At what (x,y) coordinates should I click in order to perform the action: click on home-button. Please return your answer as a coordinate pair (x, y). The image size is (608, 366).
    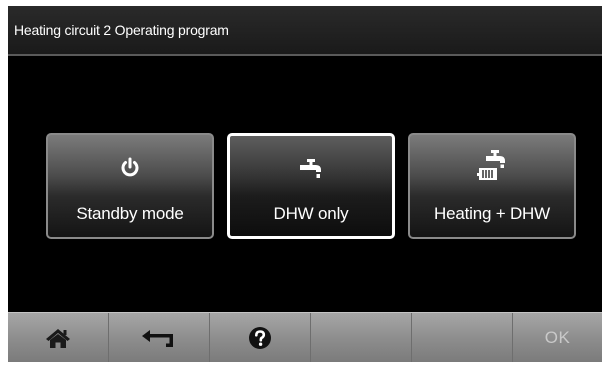
    Looking at the image, I should click on (58, 337).